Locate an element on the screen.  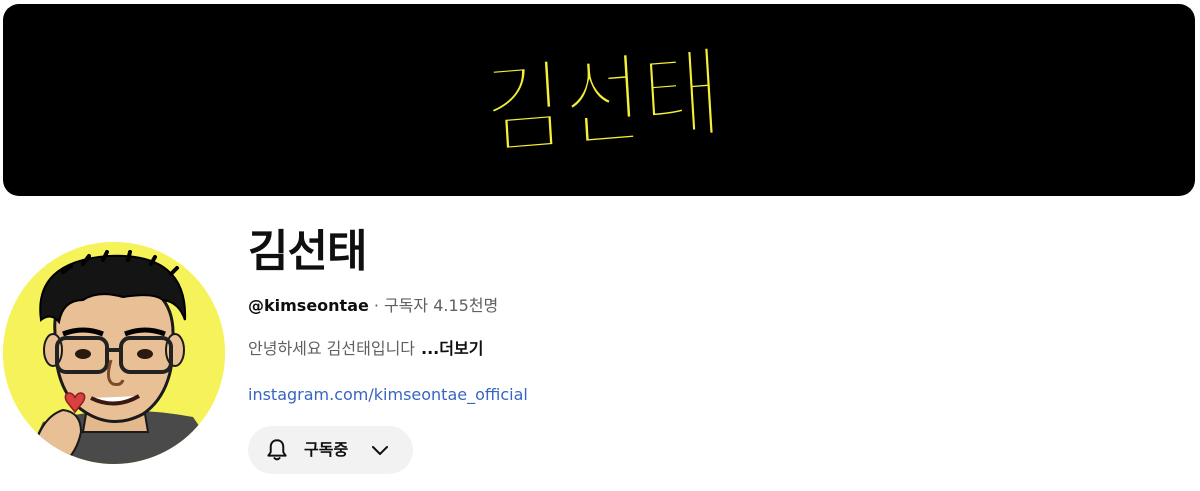
channel-meta: @kimseontae · 구독자 4.15천명 is located at coordinates (373, 306).